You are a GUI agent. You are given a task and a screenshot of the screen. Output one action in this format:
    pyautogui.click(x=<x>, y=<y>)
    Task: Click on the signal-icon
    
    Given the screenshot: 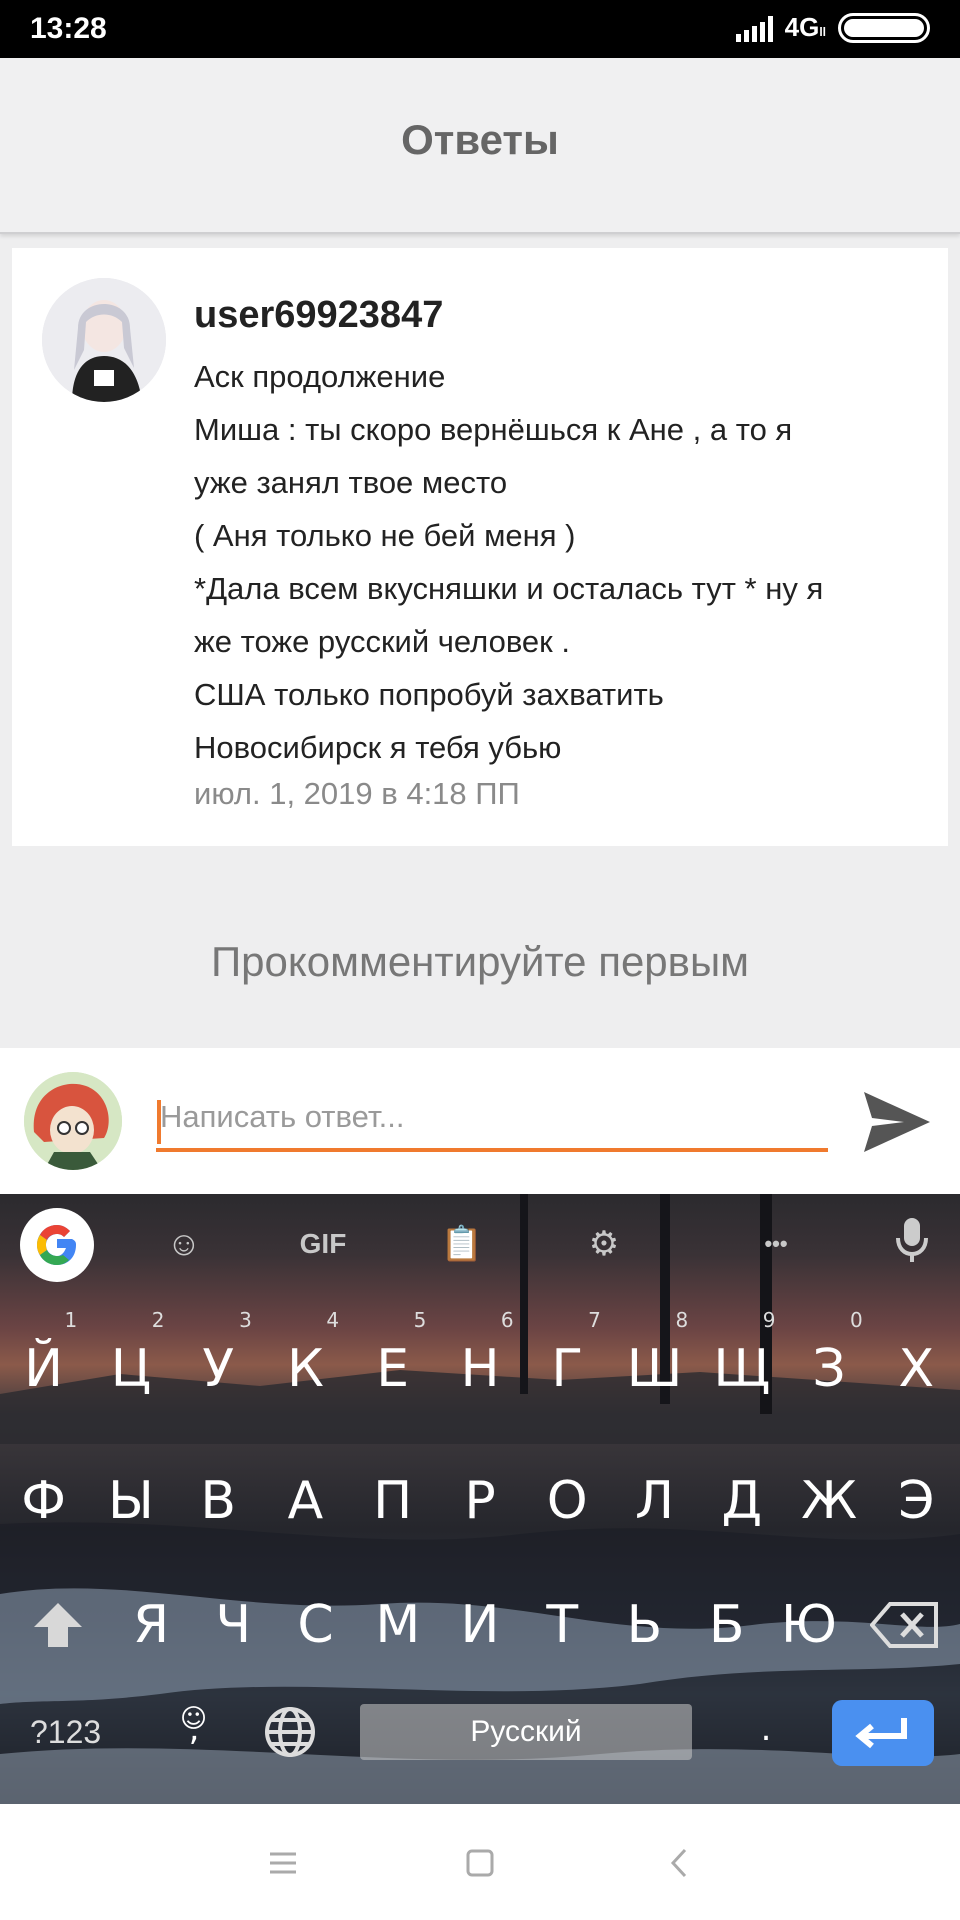 What is the action you would take?
    pyautogui.click(x=754, y=28)
    